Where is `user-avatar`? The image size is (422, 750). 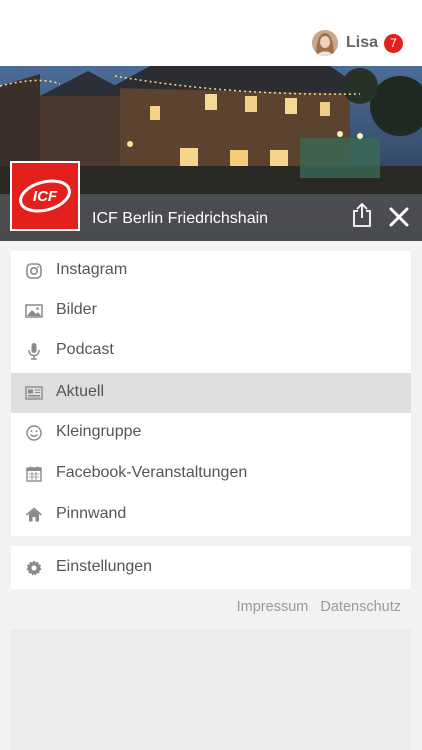
user-avatar is located at coordinates (325, 43).